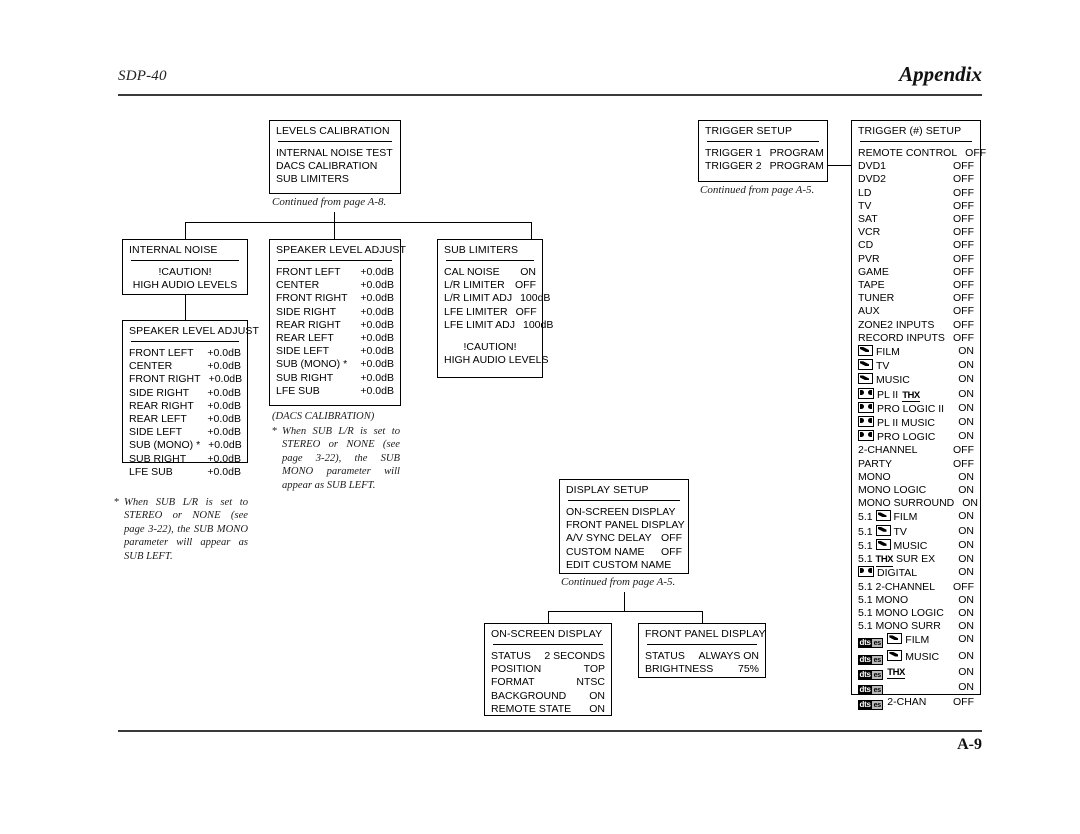 Image resolution: width=1080 pixels, height=834 pixels. Describe the element at coordinates (840, 166) in the screenshot. I see `connector-horizontal` at that location.